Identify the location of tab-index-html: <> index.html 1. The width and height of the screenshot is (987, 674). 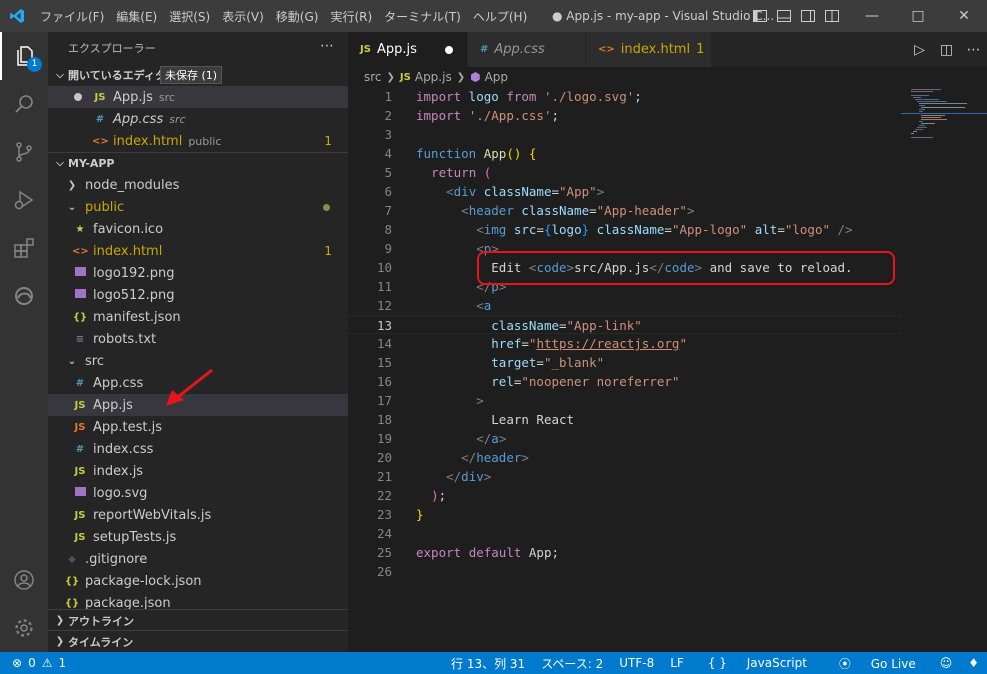
(649, 49).